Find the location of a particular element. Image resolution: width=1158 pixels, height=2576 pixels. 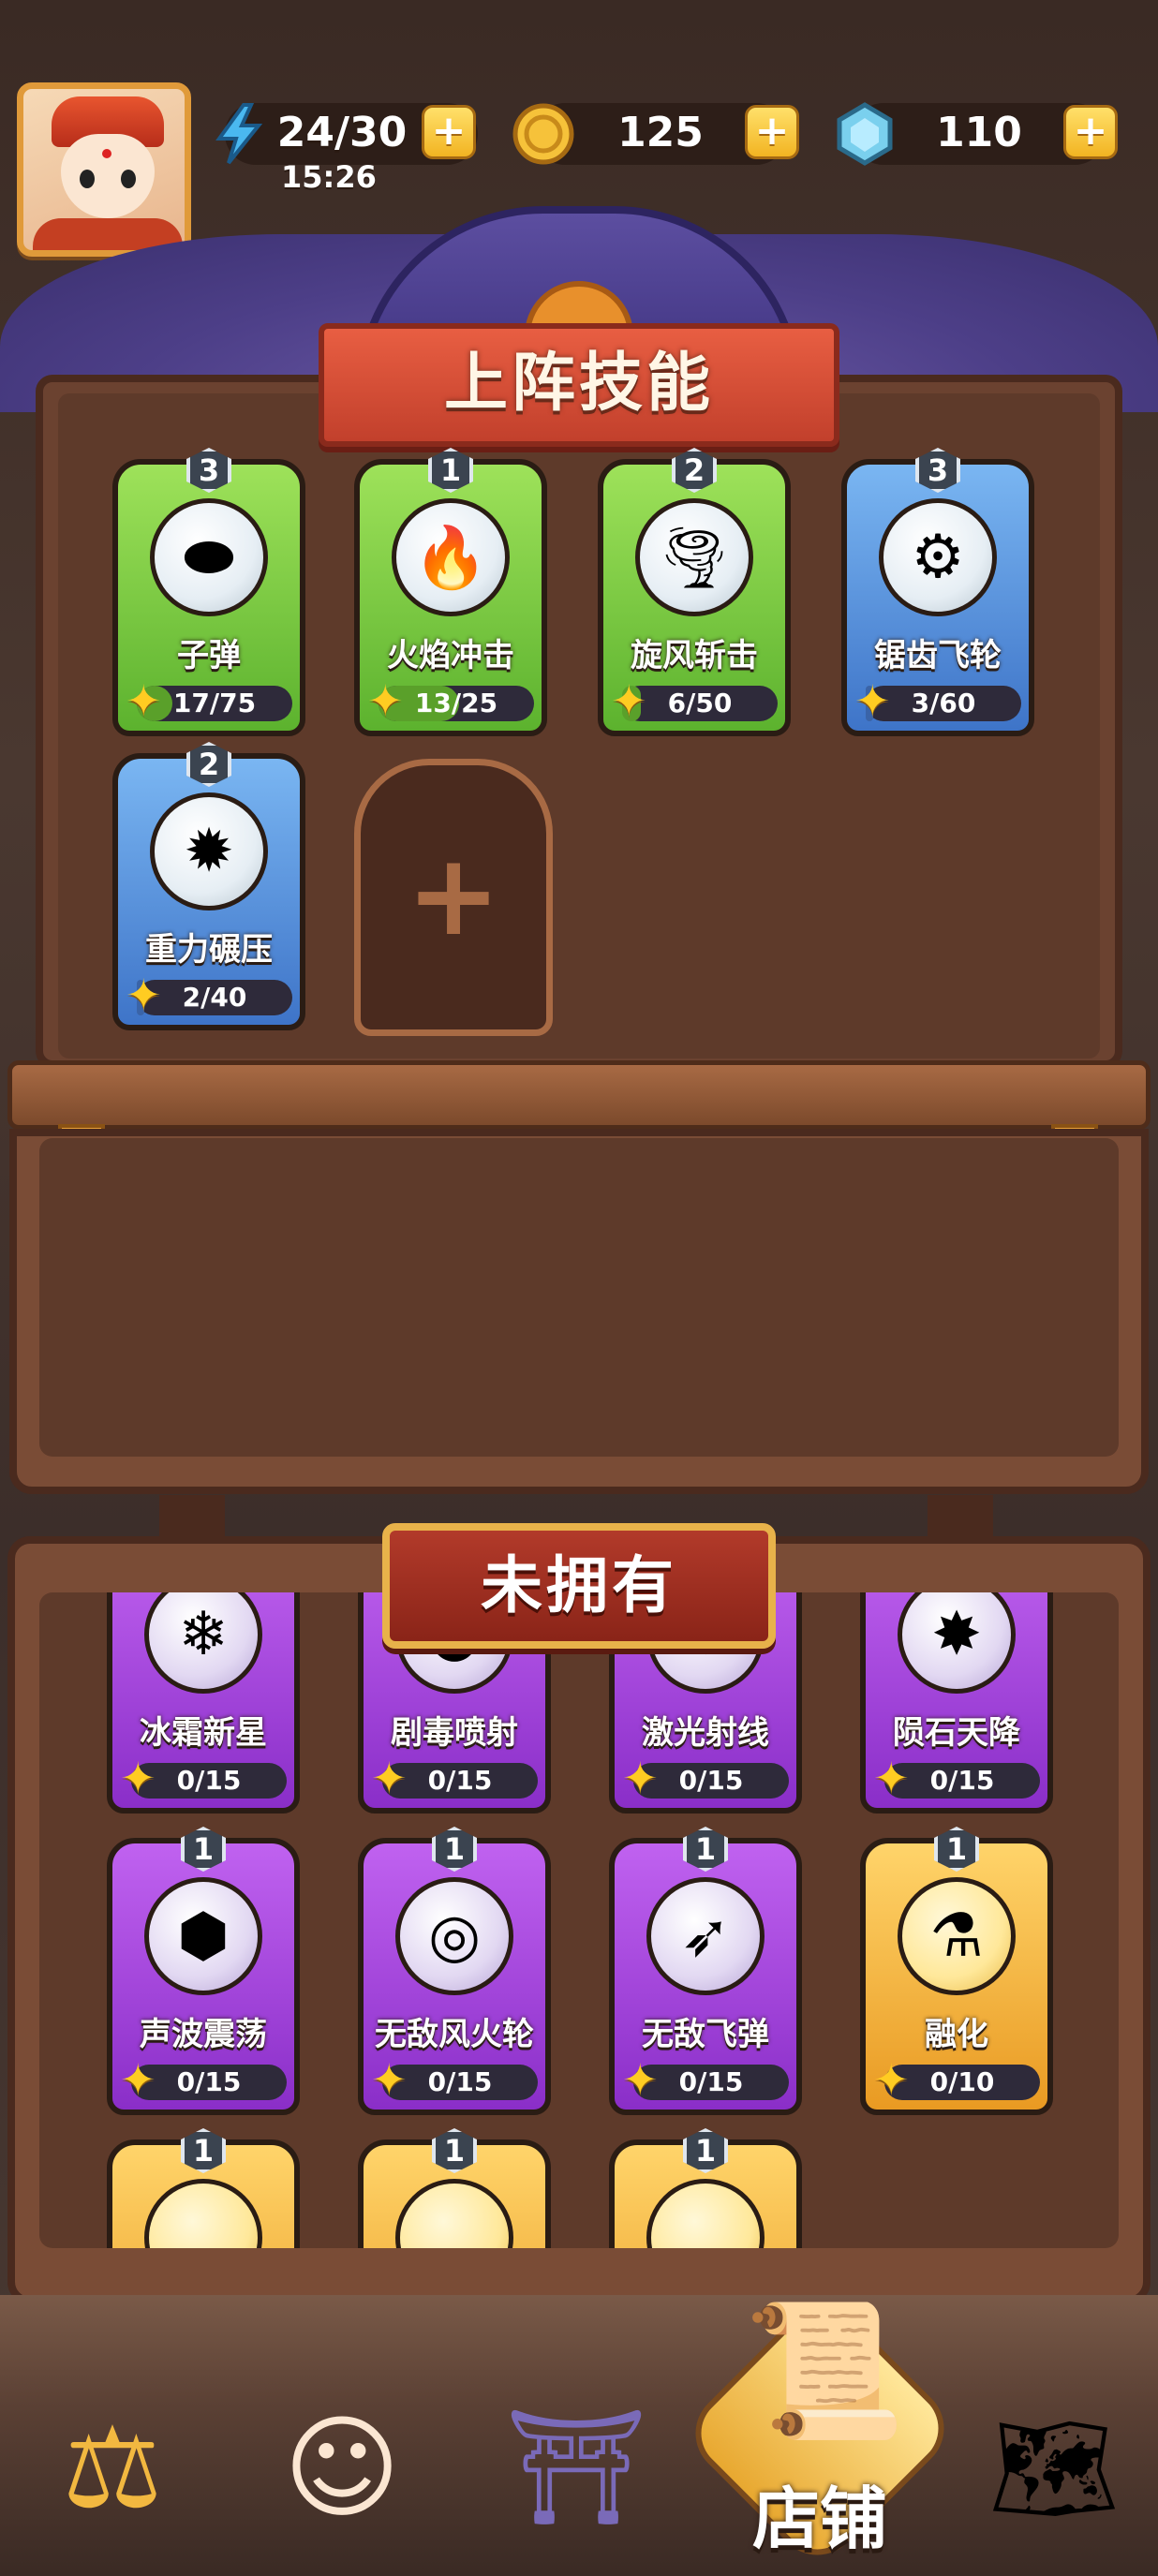

nav-hero: ☺ is located at coordinates (342, 2468).